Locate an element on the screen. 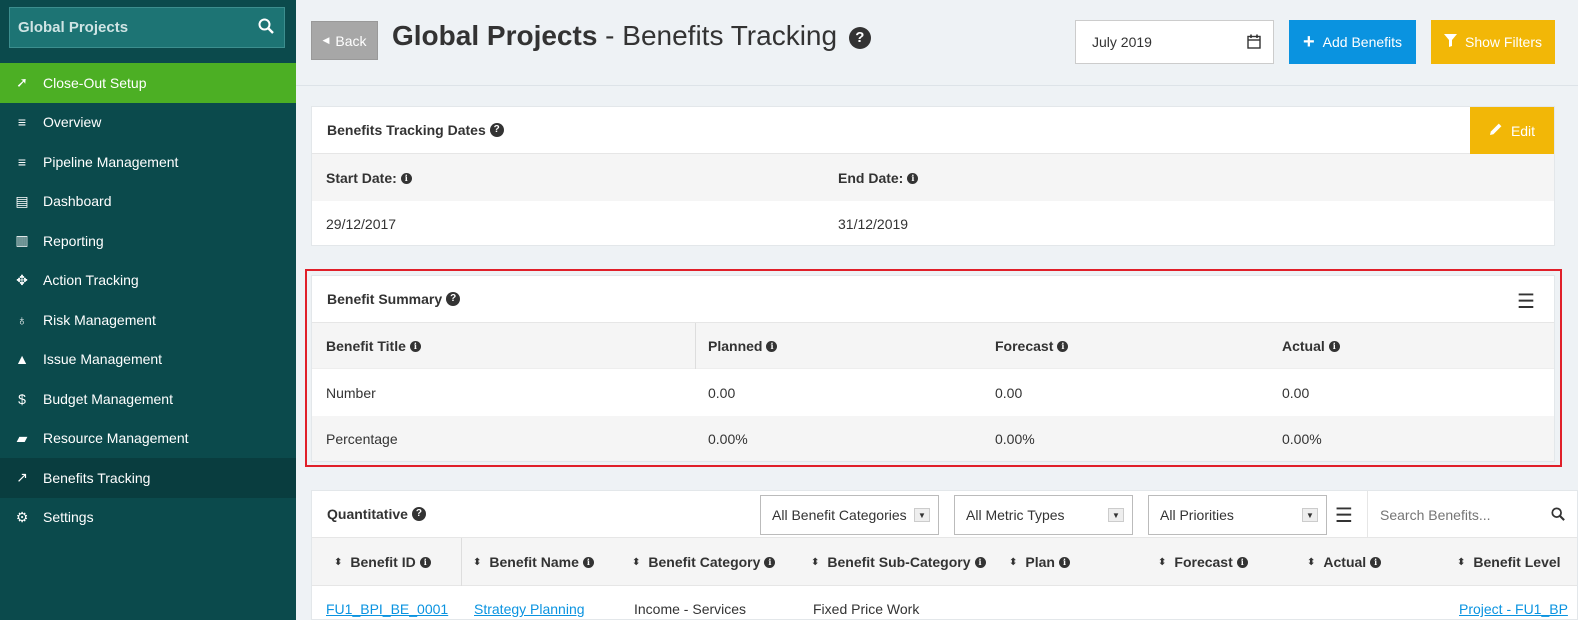  select-value: All Priorities is located at coordinates (1197, 515).